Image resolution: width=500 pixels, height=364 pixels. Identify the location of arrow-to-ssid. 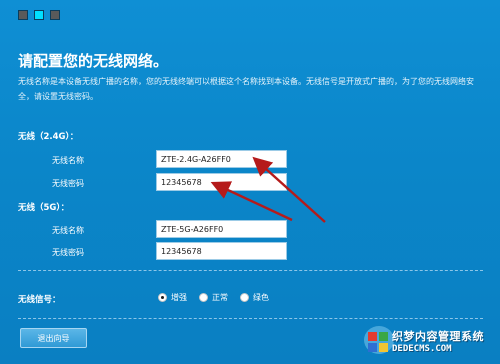
(289, 189).